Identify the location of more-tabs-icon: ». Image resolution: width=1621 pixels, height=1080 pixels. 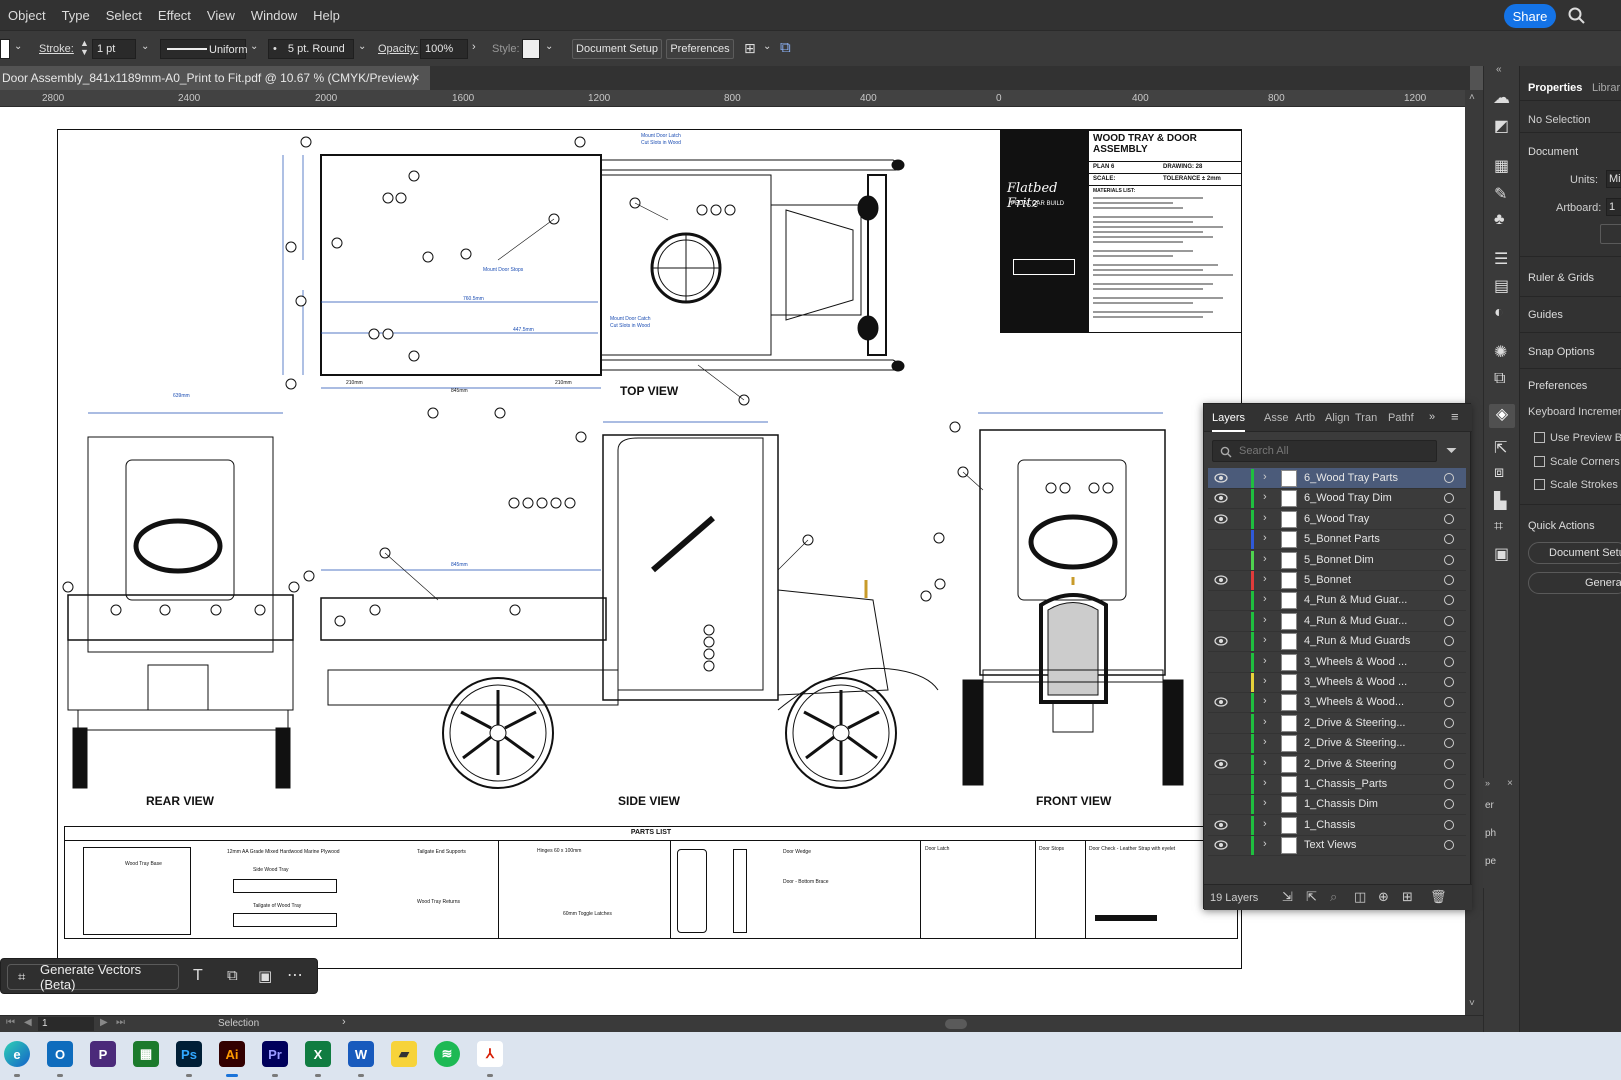
(1432, 417).